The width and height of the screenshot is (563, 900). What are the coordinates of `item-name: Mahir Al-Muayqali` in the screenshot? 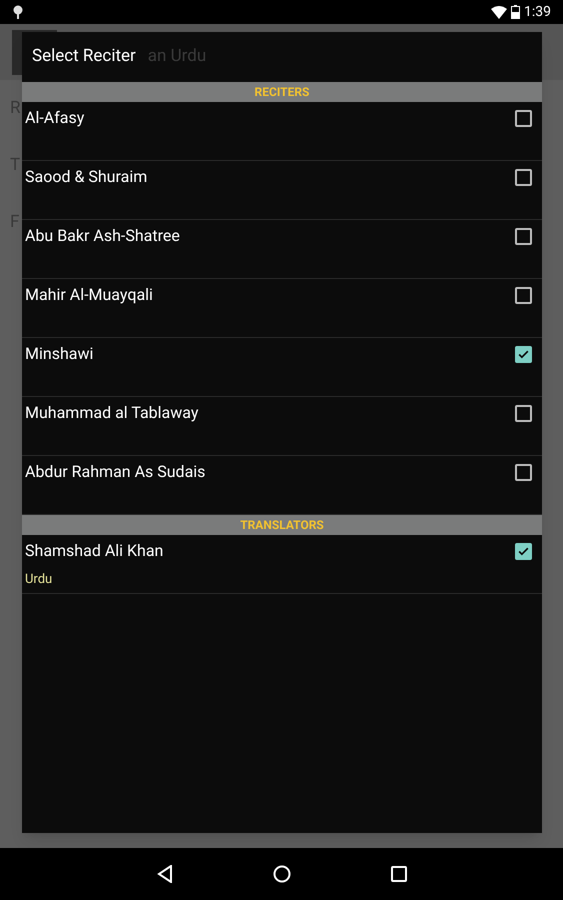 It's located at (89, 295).